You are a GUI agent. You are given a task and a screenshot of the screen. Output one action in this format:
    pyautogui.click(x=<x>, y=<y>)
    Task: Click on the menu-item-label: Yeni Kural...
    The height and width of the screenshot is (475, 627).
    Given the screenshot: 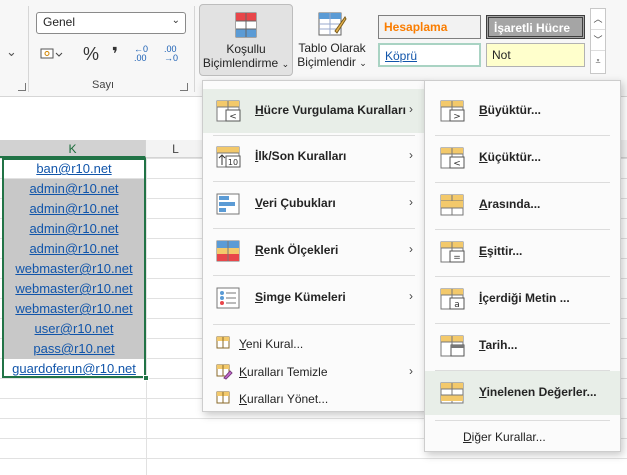 What is the action you would take?
    pyautogui.click(x=271, y=344)
    